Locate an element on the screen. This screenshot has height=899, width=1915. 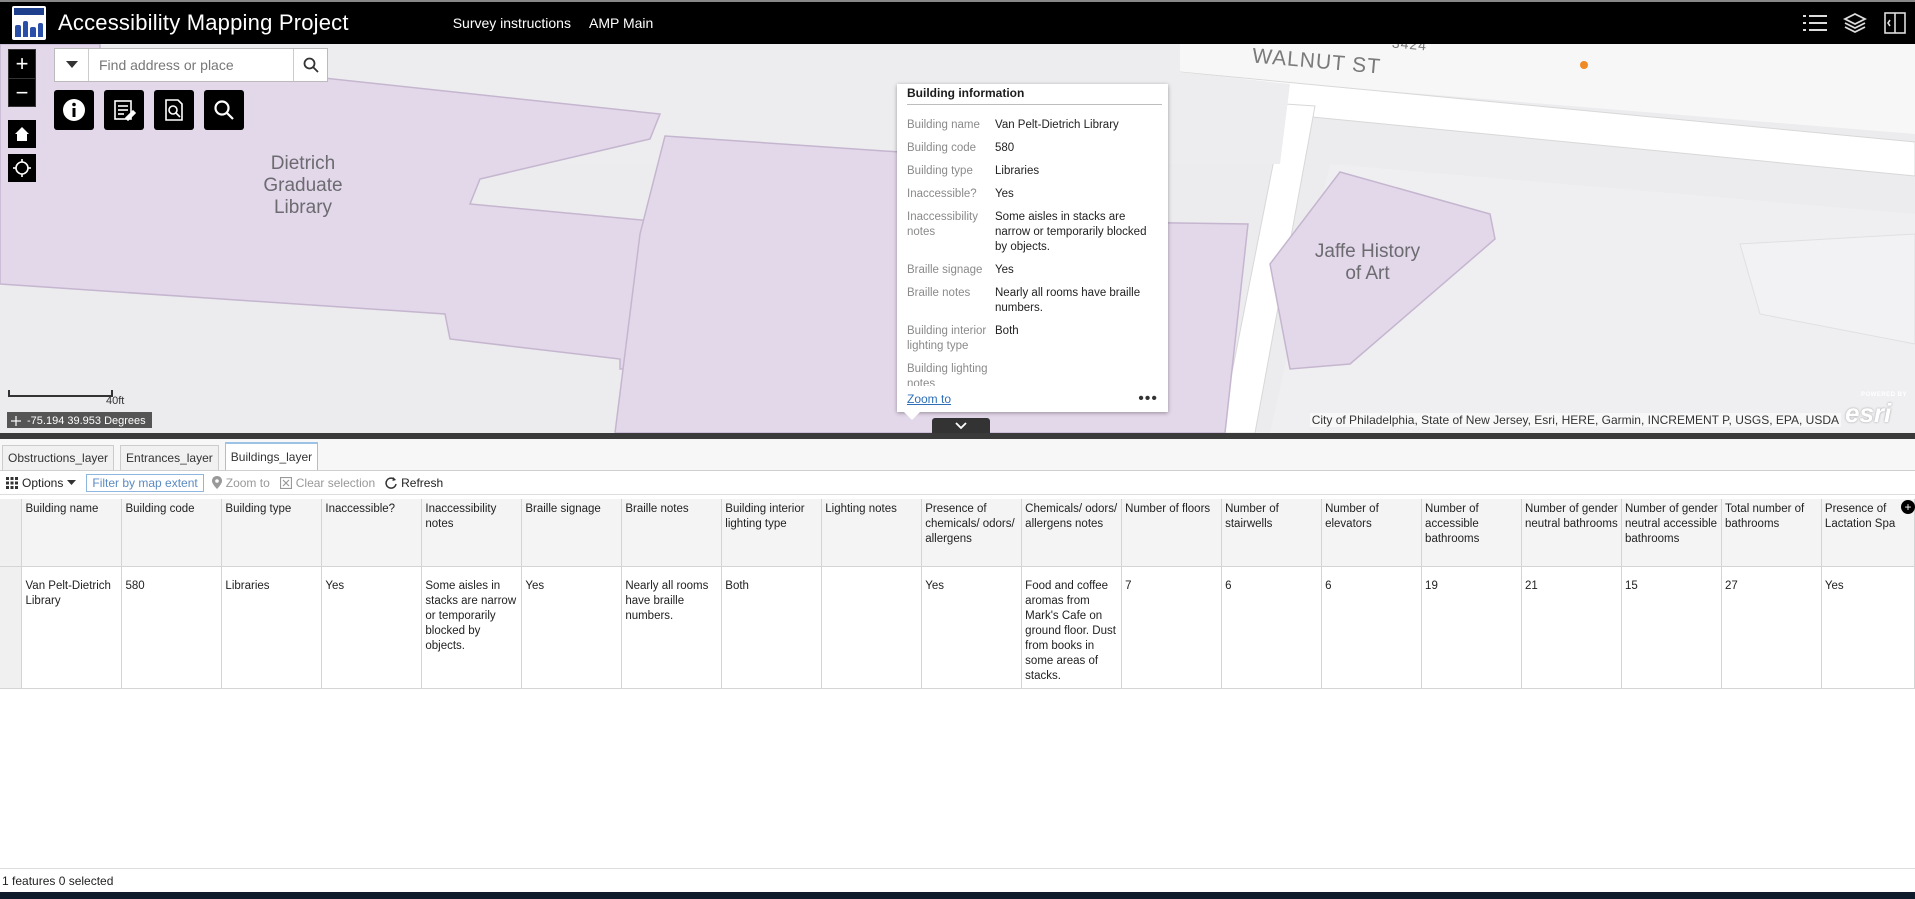
column-header: Number of floors is located at coordinates (1172, 533).